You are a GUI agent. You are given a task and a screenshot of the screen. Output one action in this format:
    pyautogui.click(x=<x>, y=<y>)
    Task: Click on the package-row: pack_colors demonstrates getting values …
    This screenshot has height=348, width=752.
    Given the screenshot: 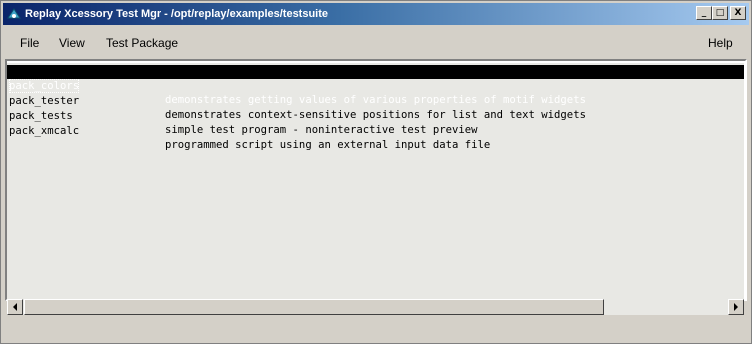 What is the action you would take?
    pyautogui.click(x=375, y=85)
    